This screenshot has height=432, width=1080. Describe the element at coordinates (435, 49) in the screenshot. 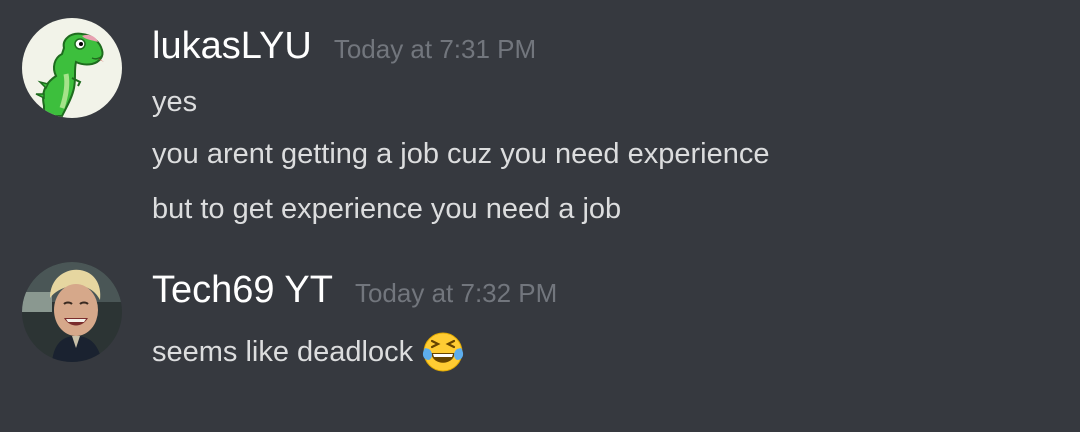

I see `timestamp: Today at 7:31 PM` at that location.